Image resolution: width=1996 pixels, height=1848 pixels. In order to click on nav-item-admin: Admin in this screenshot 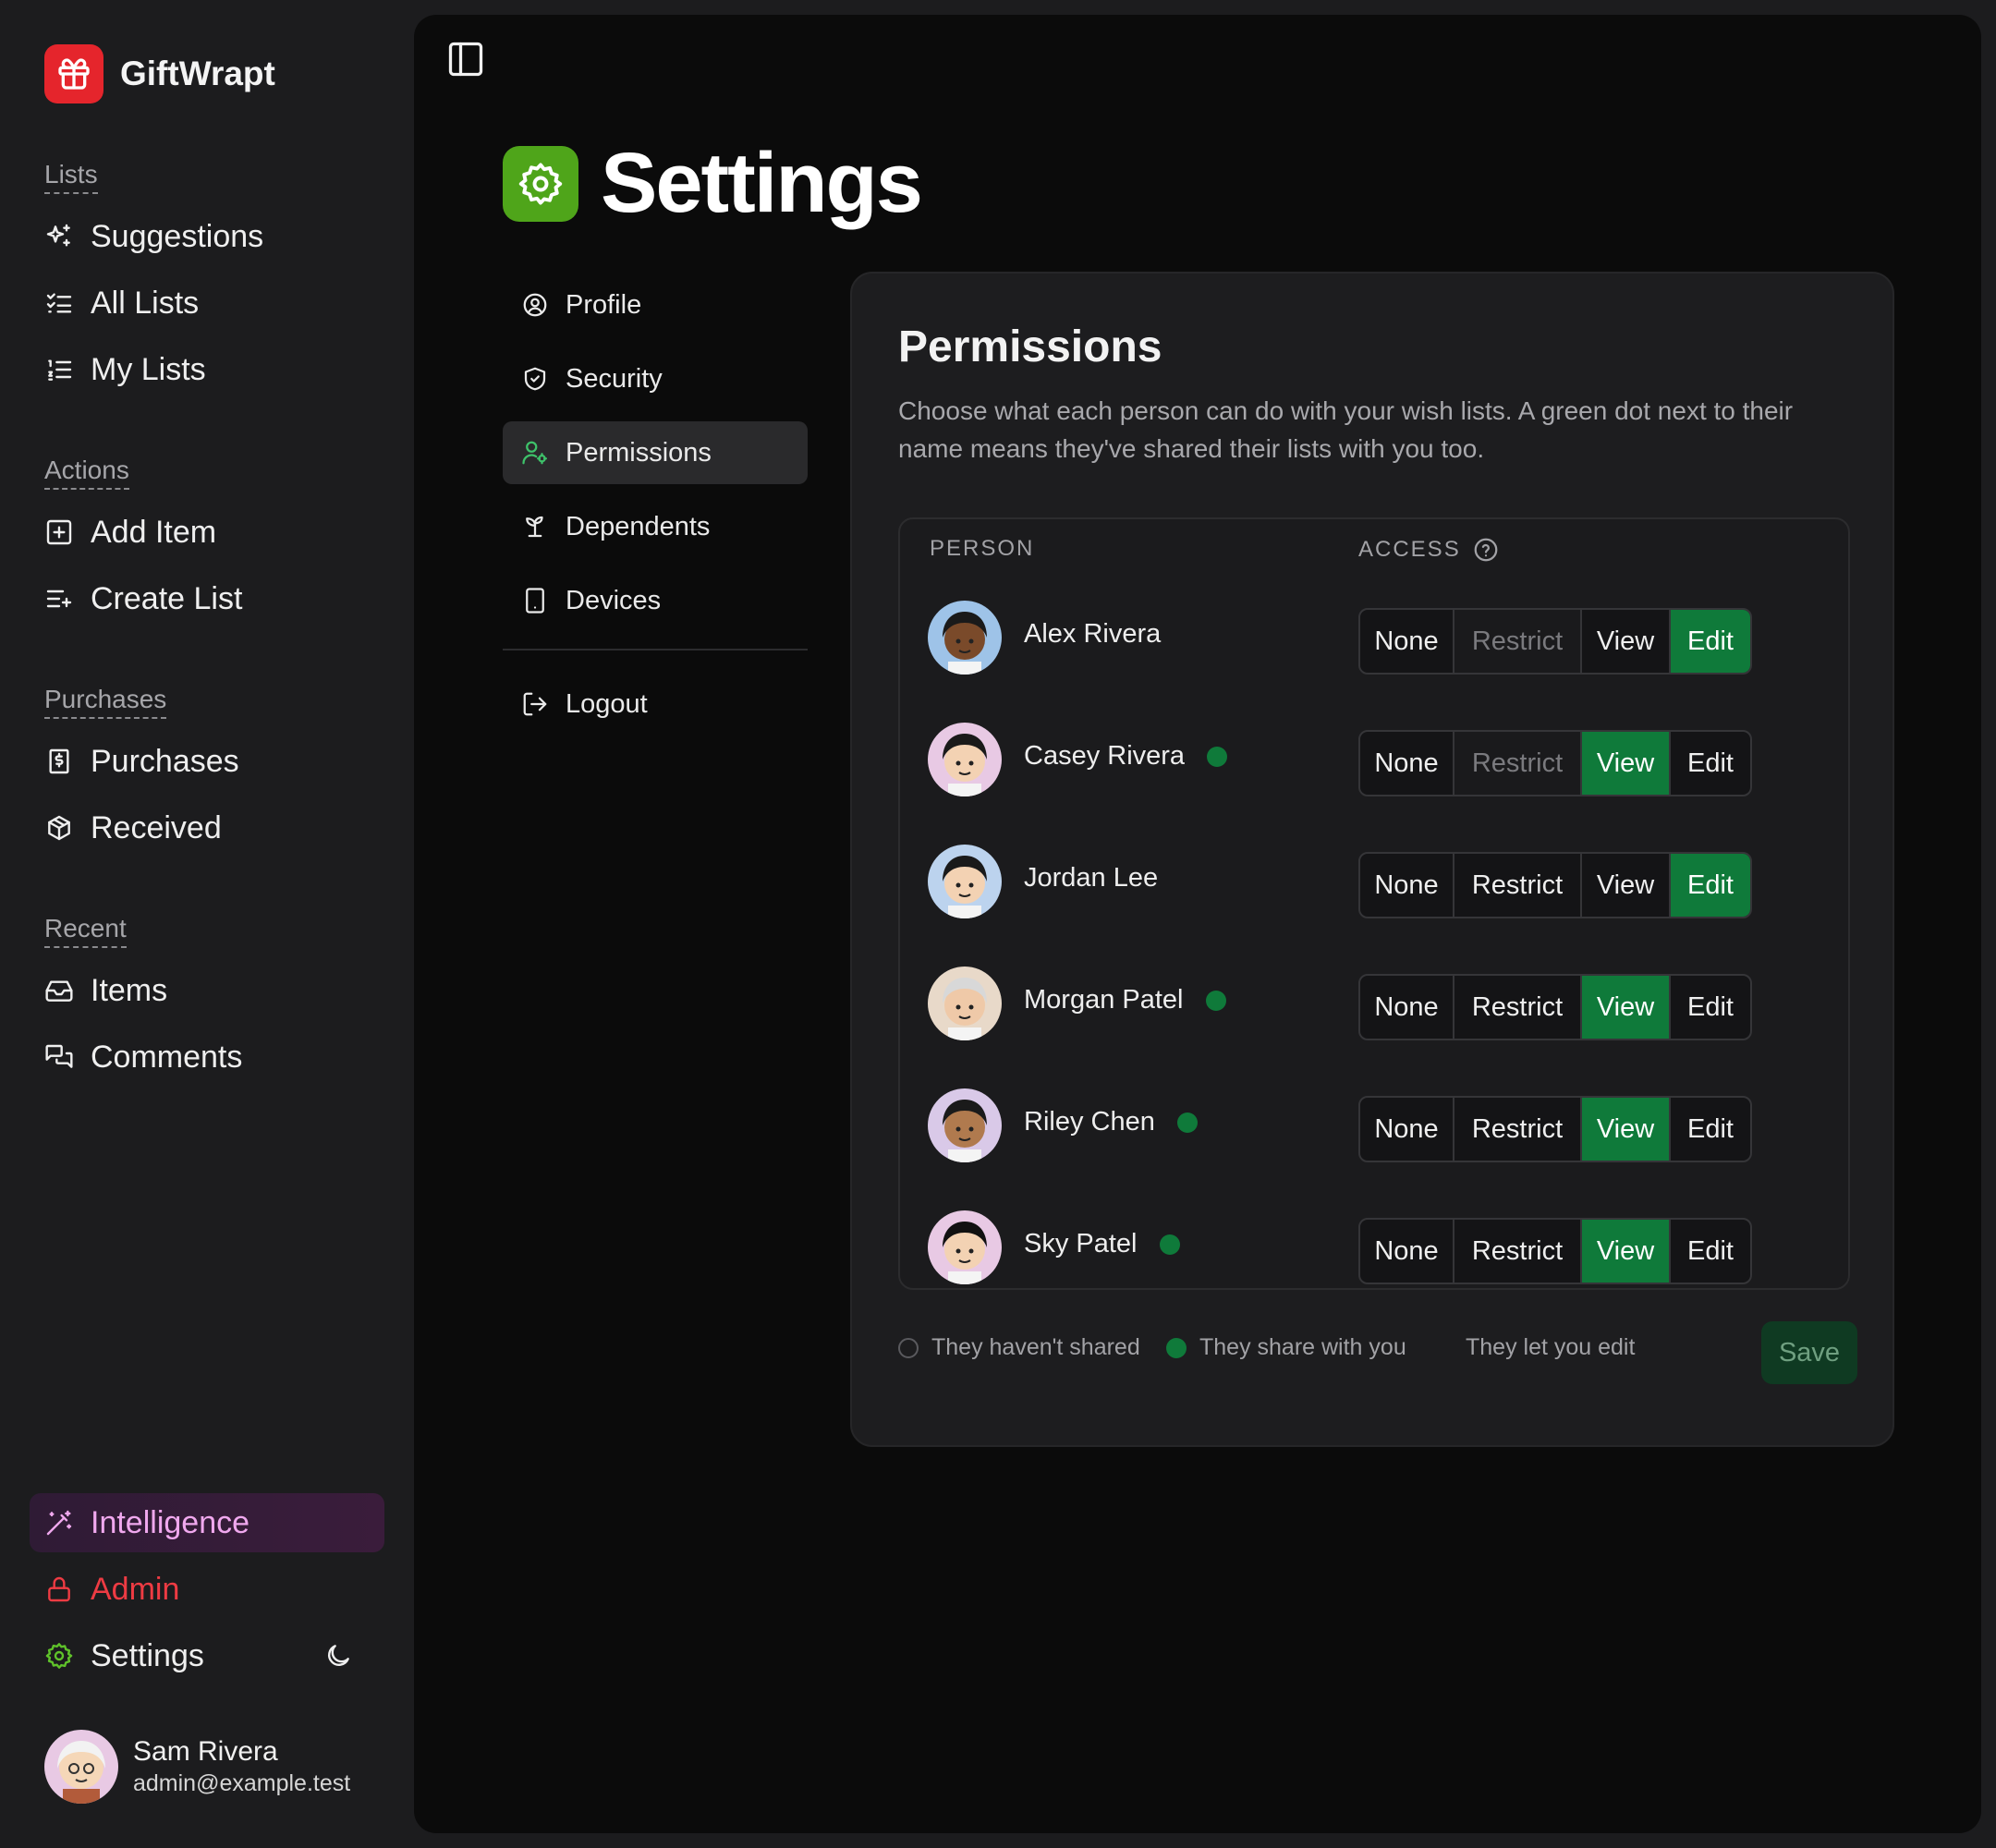, I will do `click(207, 1589)`.